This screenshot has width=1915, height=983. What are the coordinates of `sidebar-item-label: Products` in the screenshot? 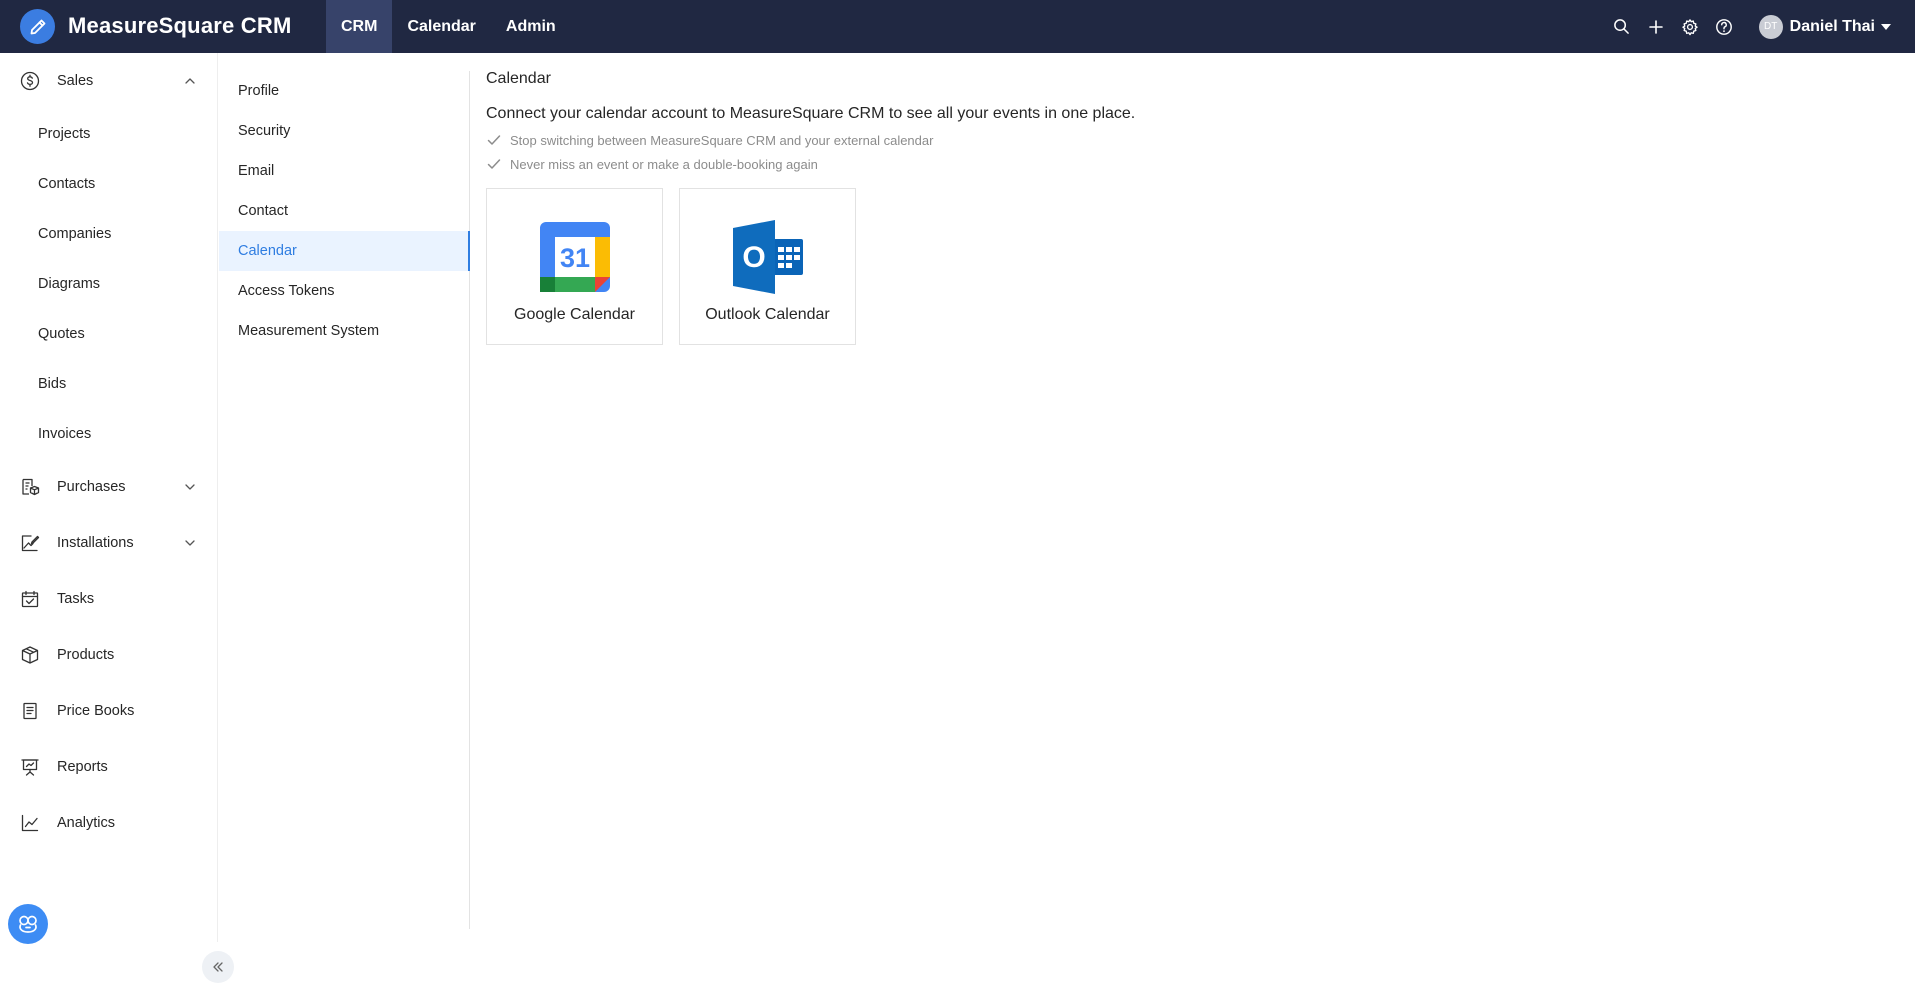 It's located at (86, 655).